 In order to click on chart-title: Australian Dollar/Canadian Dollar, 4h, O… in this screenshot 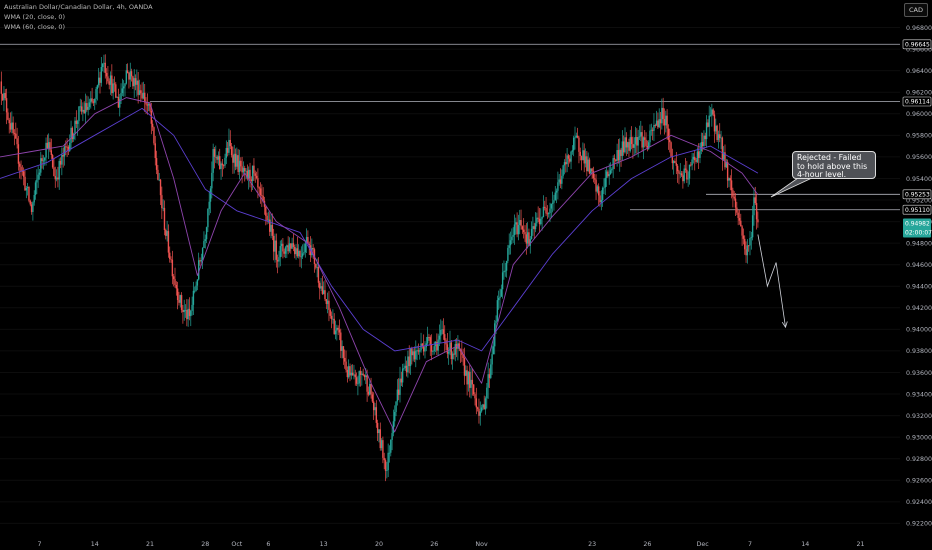, I will do `click(78, 7)`.